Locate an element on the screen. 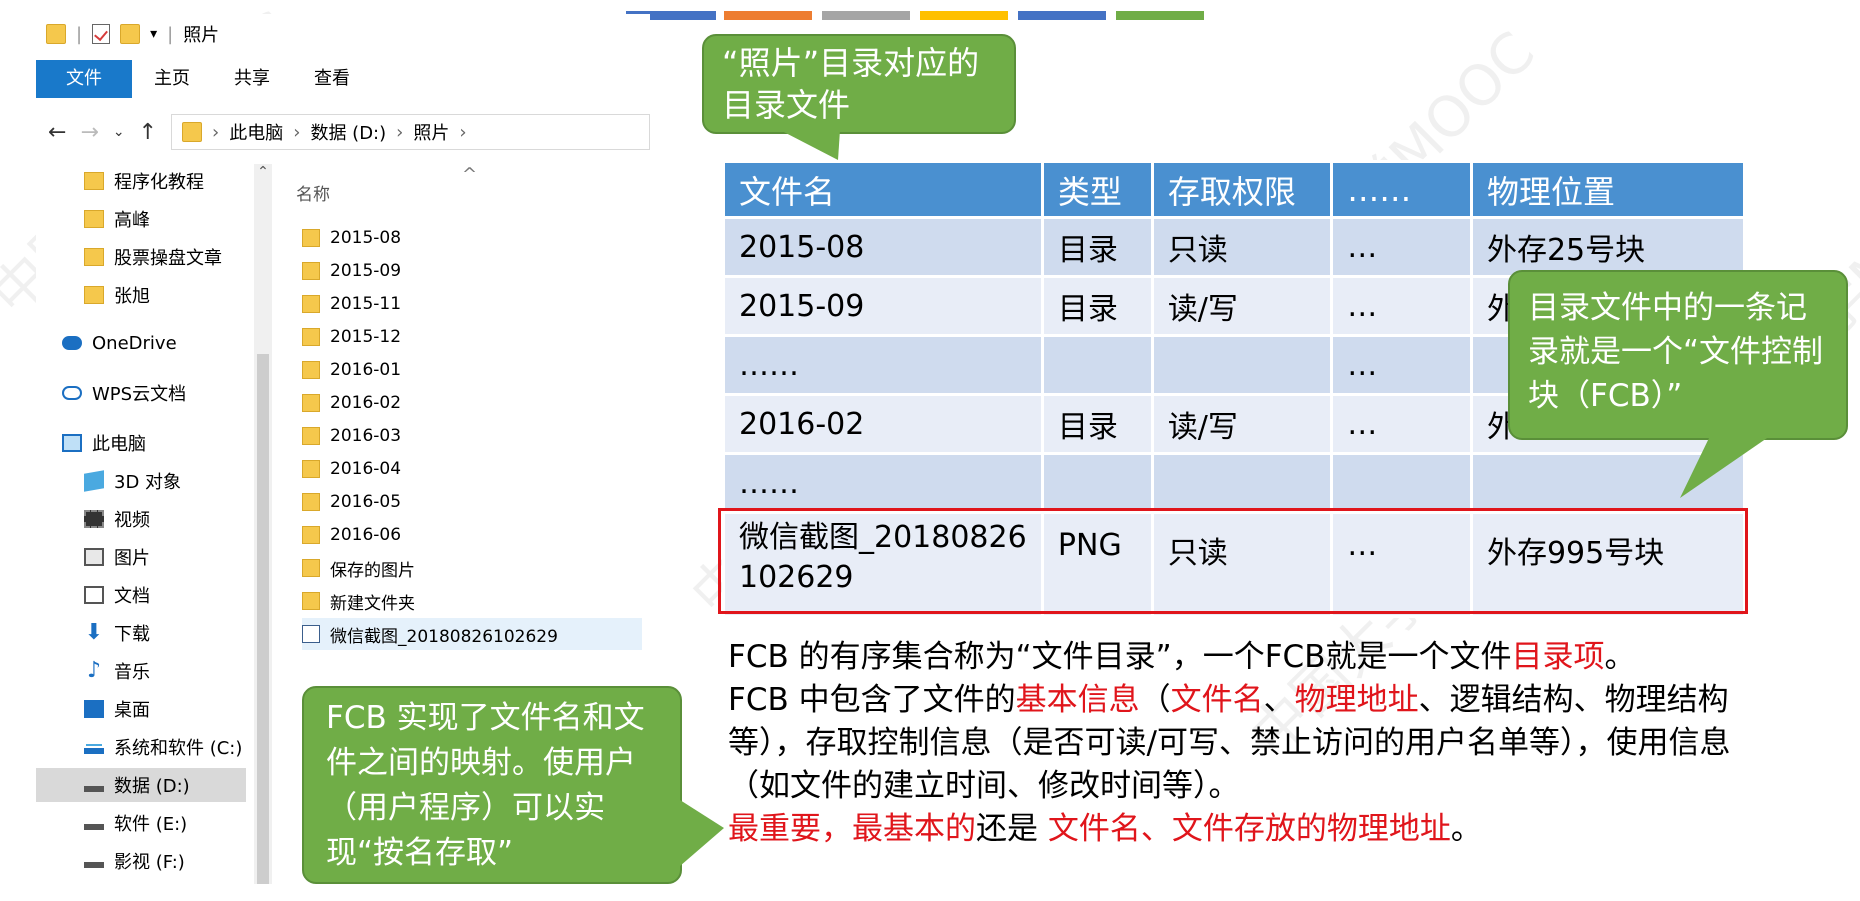  sidebar-item: 高峰 is located at coordinates (141, 219).